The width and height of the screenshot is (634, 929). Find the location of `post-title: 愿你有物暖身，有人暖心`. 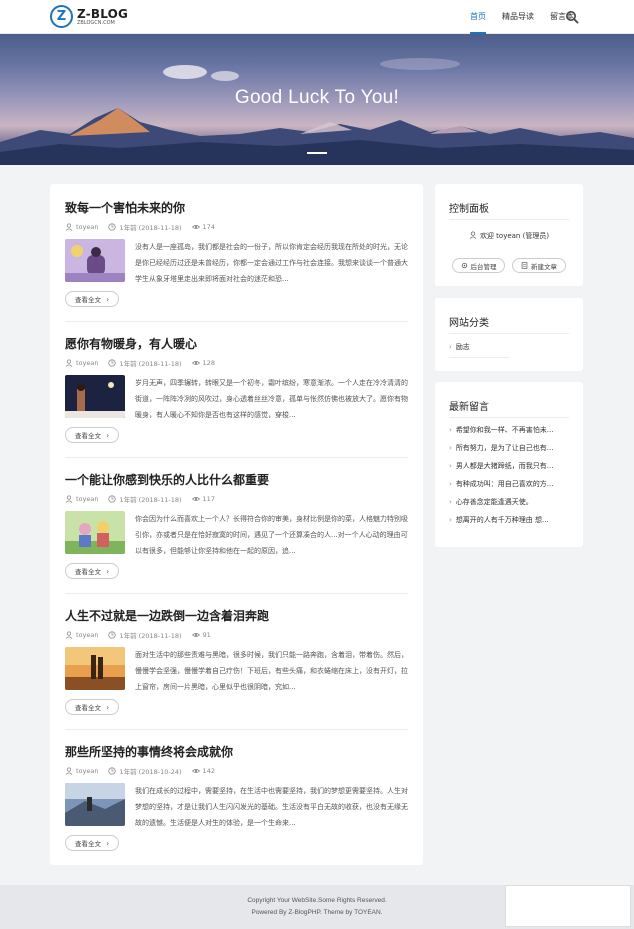

post-title: 愿你有物暖身，有人暖心 is located at coordinates (236, 344).